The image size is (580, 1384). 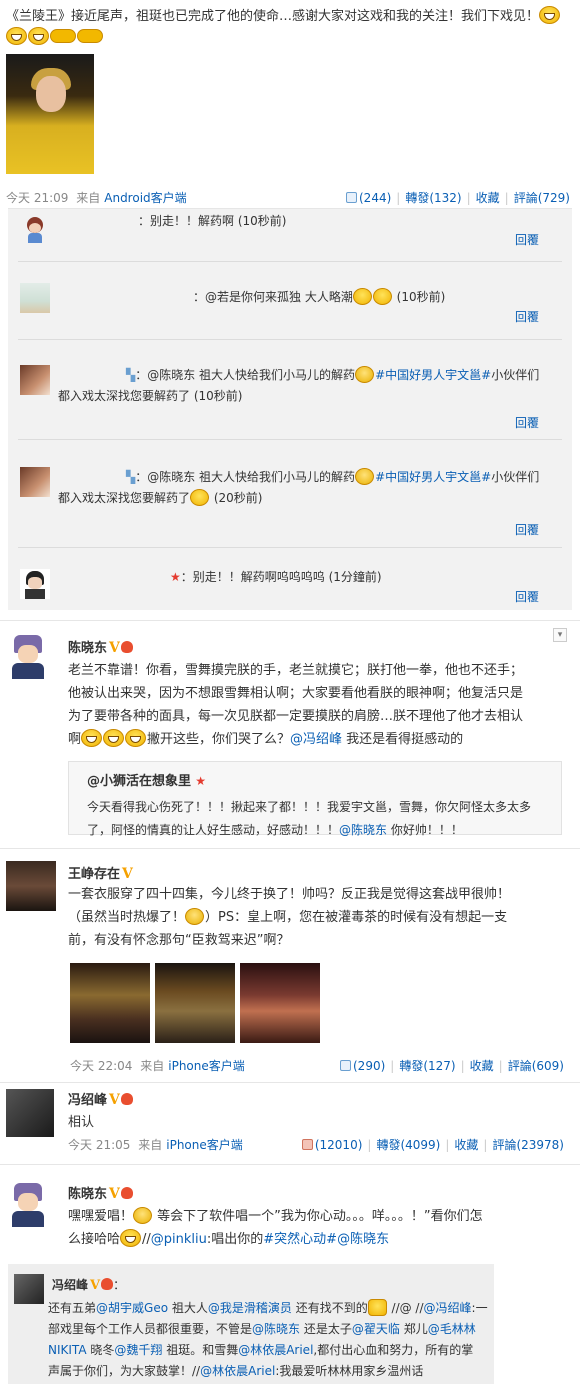 I want to click on mention-link: @胡宇威Geo, so click(x=132, y=1308).